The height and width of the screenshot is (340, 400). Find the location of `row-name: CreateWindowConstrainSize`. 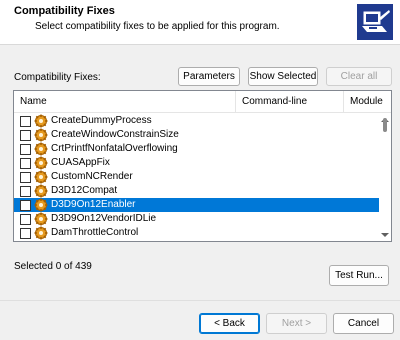

row-name: CreateWindowConstrainSize is located at coordinates (115, 134).